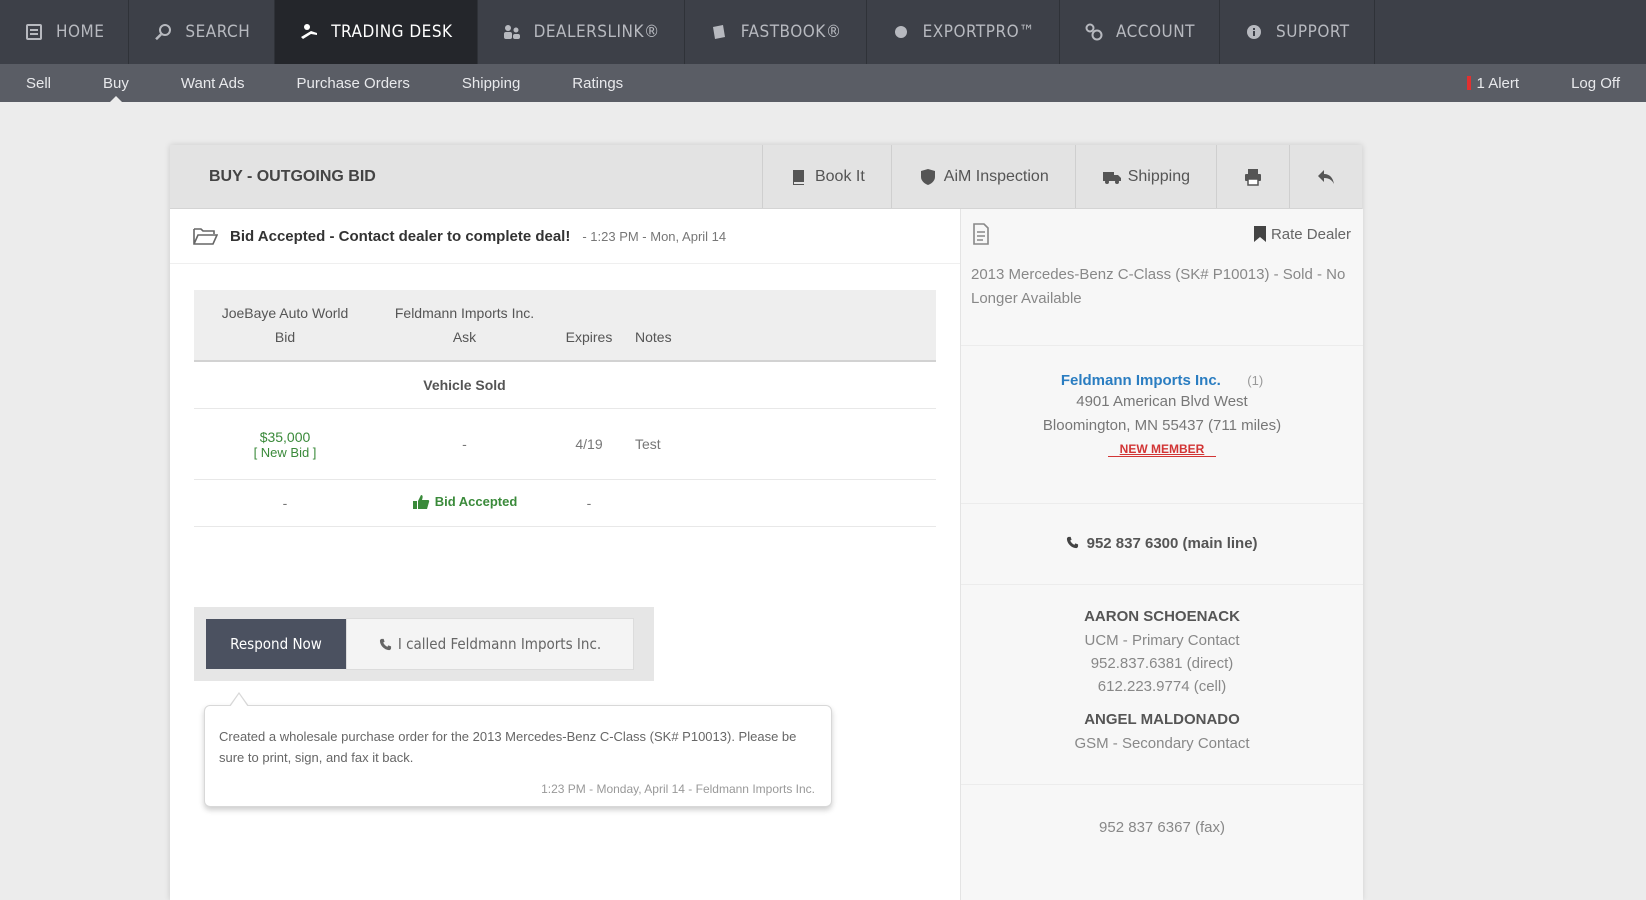 This screenshot has height=900, width=1646. Describe the element at coordinates (353, 83) in the screenshot. I see `subnav-purchase-orders: Purchase Orders` at that location.